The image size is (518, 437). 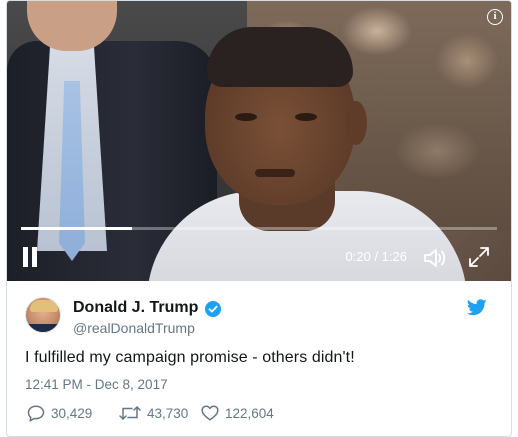 What do you see at coordinates (376, 256) in the screenshot?
I see `video-time-display: 0:20 / 1:26` at bounding box center [376, 256].